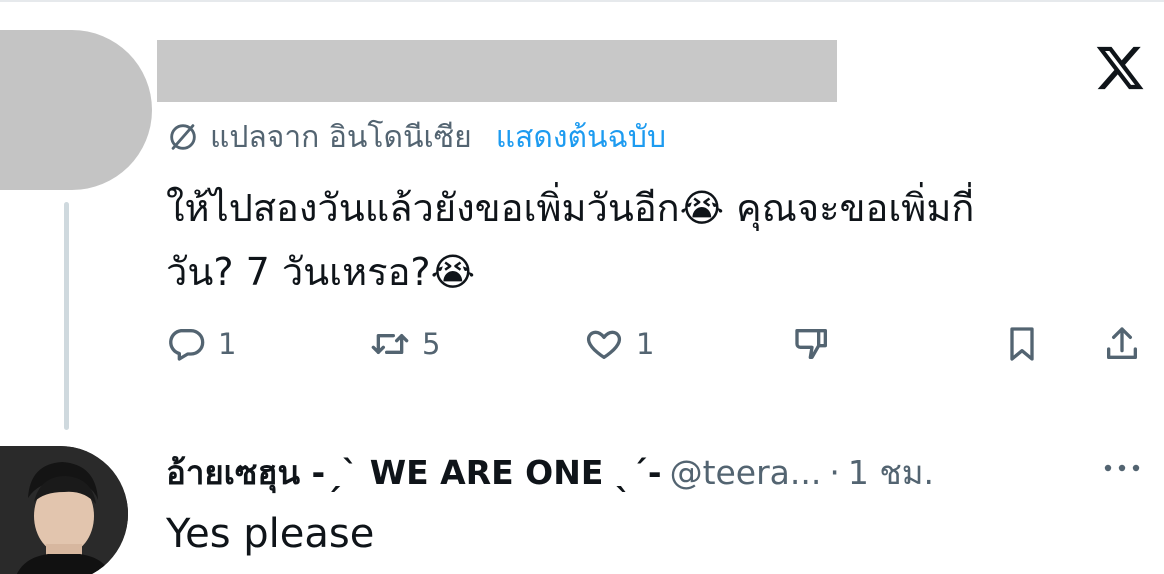 The height and width of the screenshot is (574, 1164). I want to click on translation-notice: แปลจาก อินโดนีเซีย แสดงต้นฉบับ, so click(416, 137).